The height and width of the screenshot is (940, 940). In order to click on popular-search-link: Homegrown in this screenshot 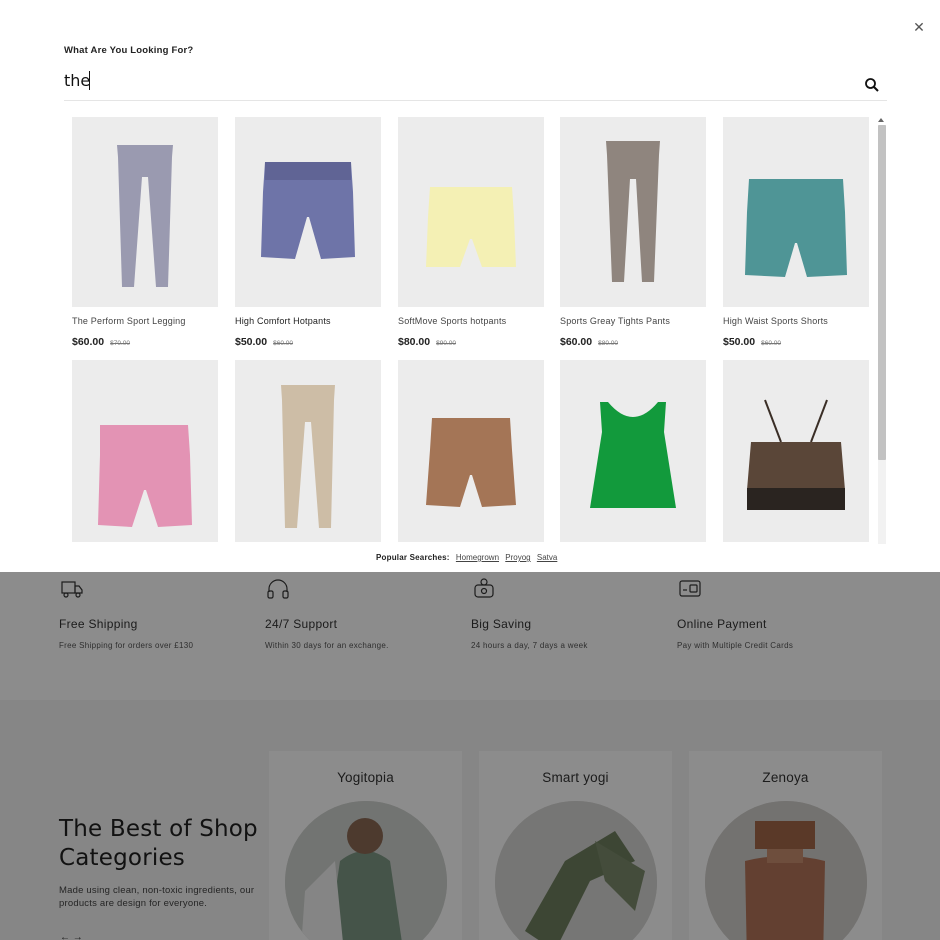, I will do `click(477, 557)`.